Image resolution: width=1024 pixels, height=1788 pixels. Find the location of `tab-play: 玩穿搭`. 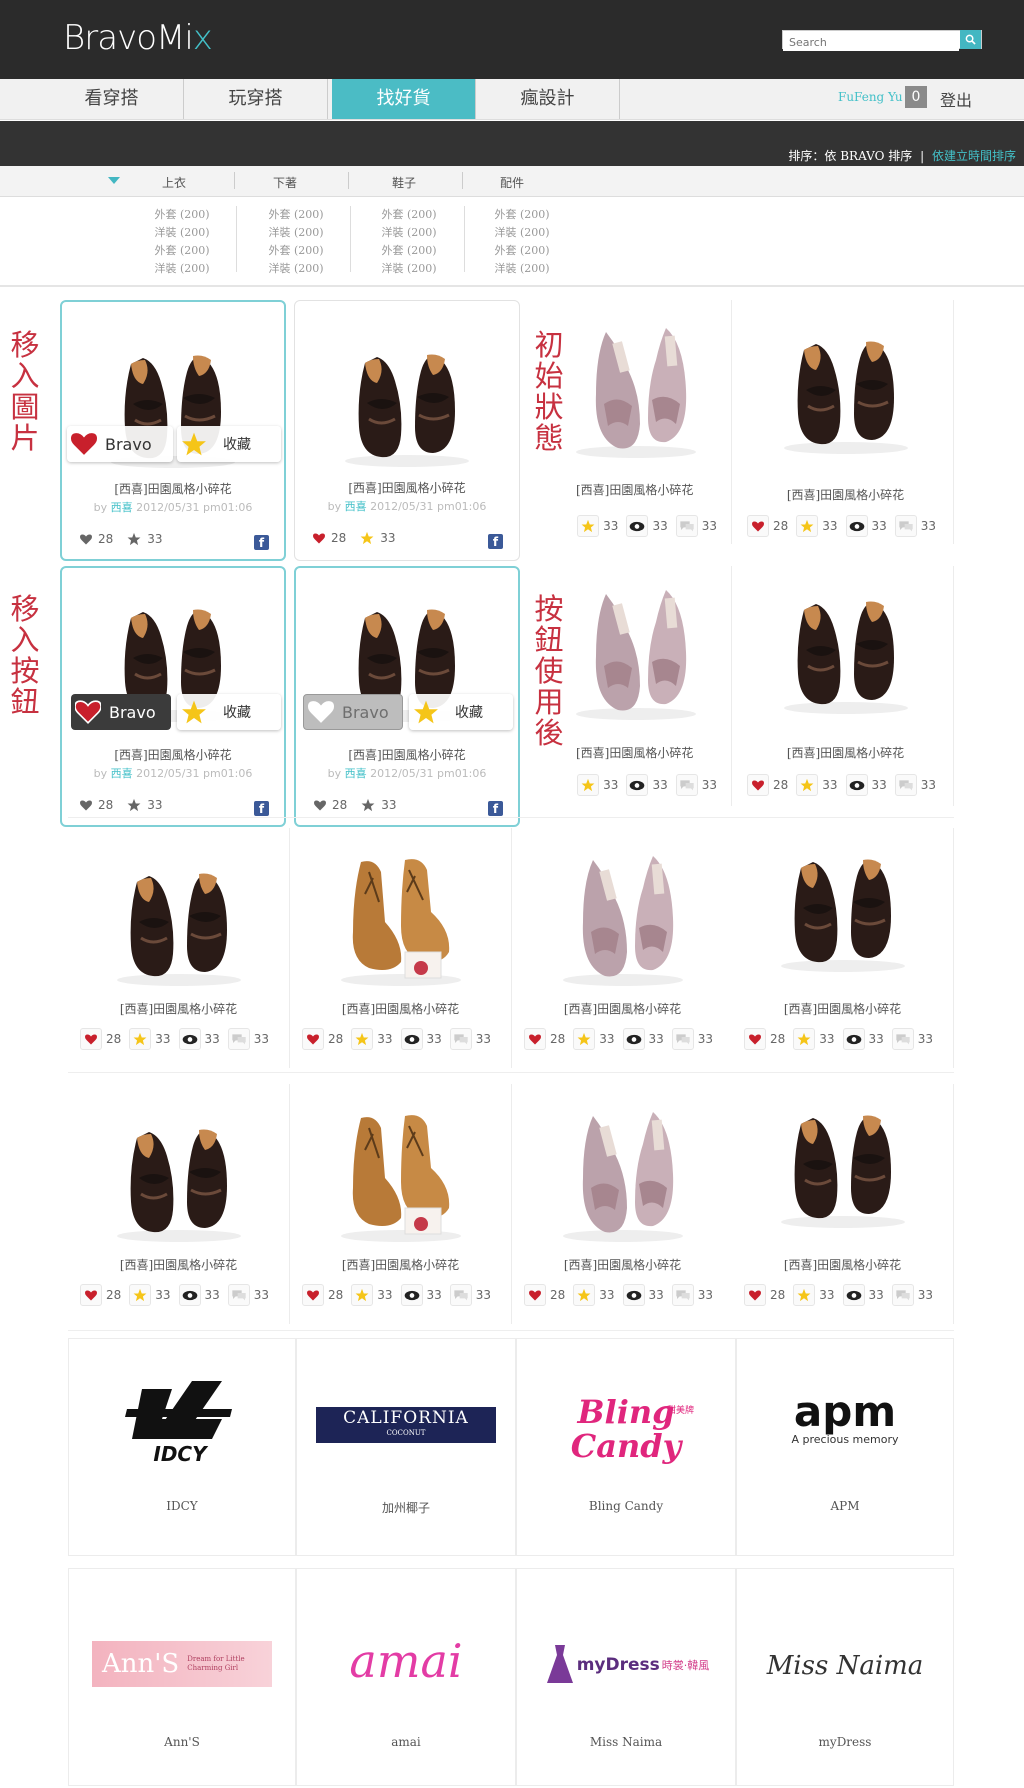

tab-play: 玩穿搭 is located at coordinates (256, 99).